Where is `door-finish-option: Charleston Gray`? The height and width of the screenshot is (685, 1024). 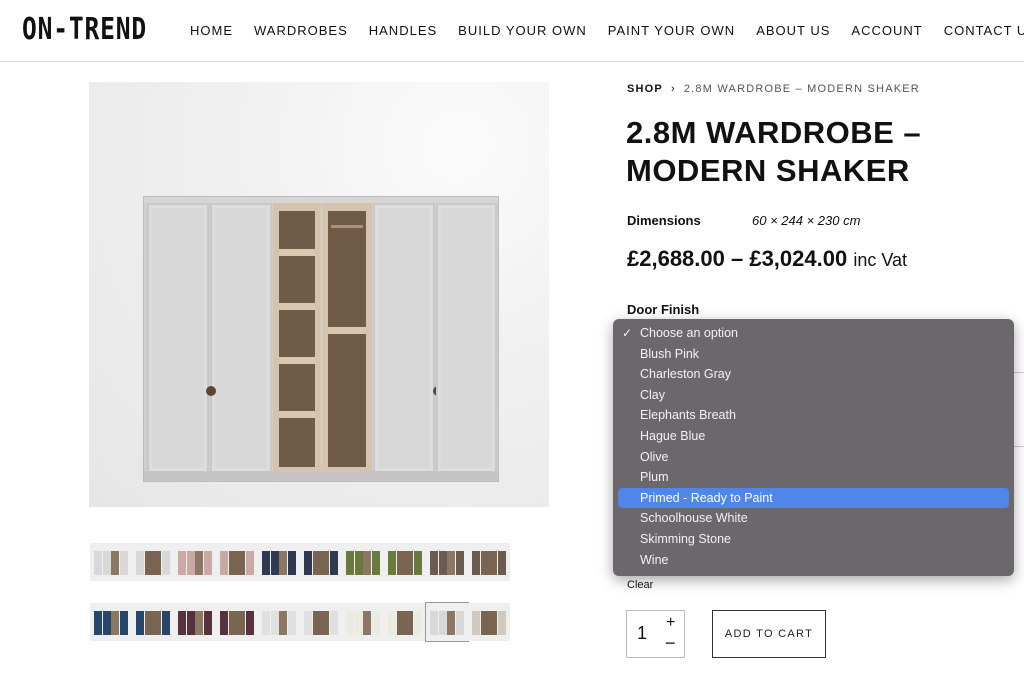
door-finish-option: Charleston Gray is located at coordinates (813, 374).